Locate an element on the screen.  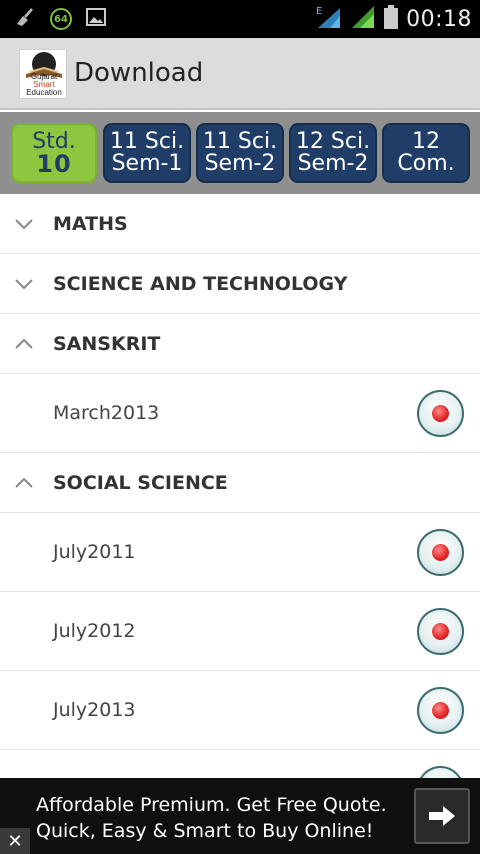
tab-12-com: 12 Com. is located at coordinates (426, 153).